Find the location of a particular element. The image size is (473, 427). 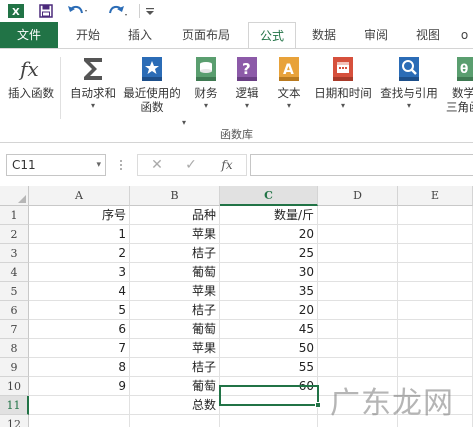

cell-a8: 7 is located at coordinates (79, 348).